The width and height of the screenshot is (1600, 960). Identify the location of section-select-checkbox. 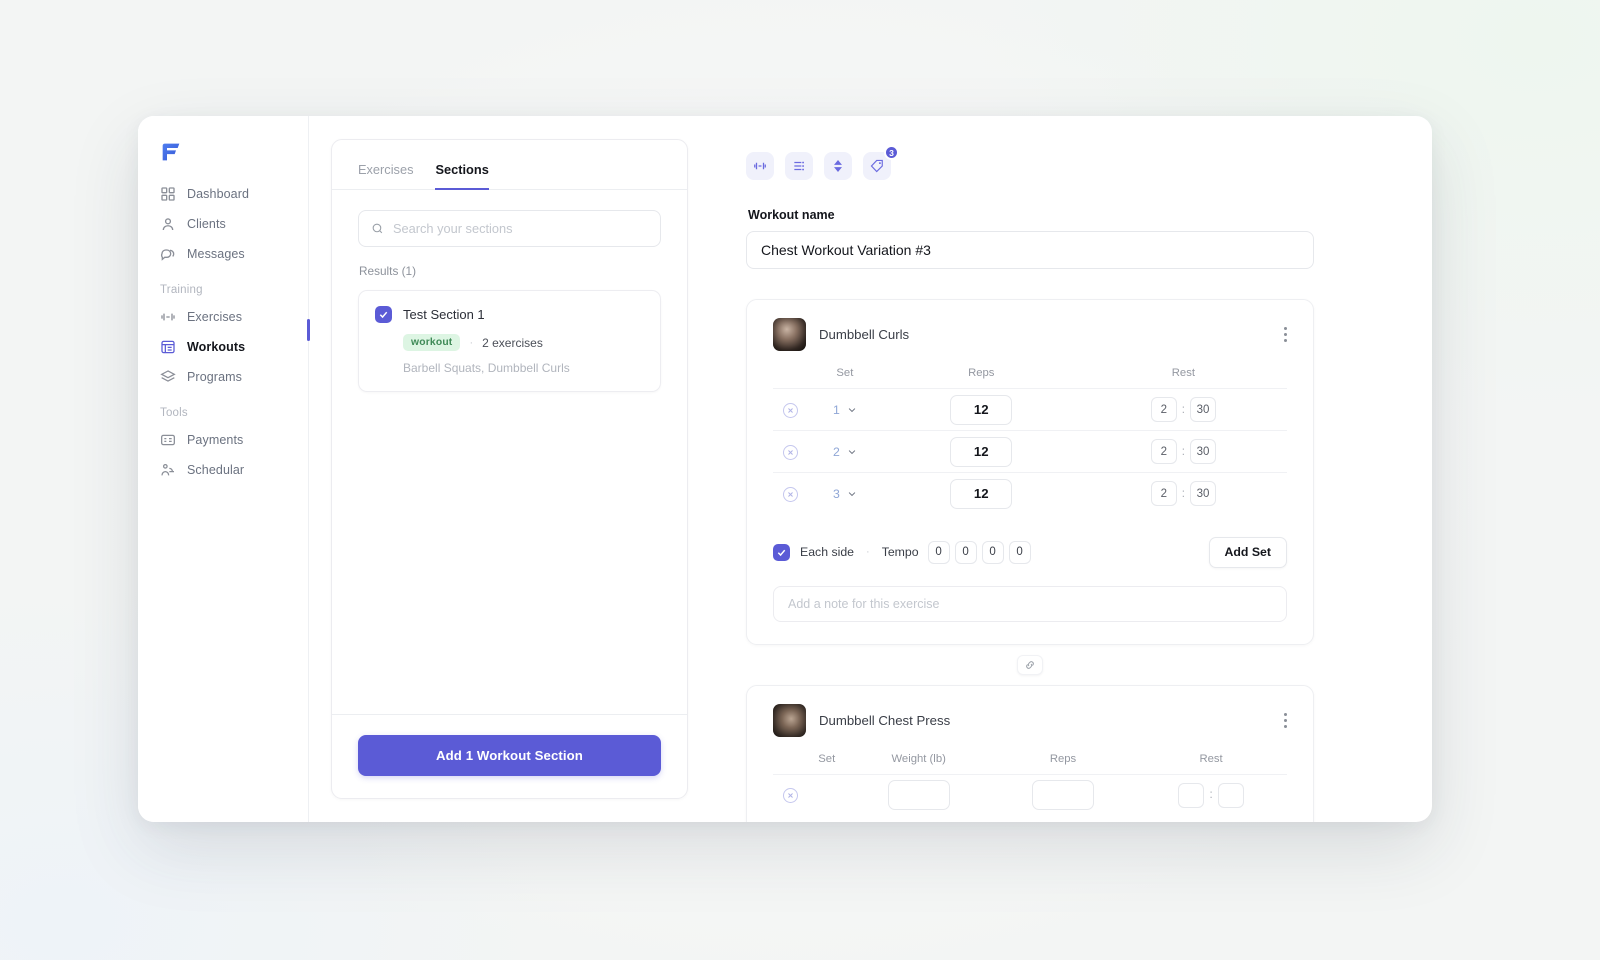
(383, 314).